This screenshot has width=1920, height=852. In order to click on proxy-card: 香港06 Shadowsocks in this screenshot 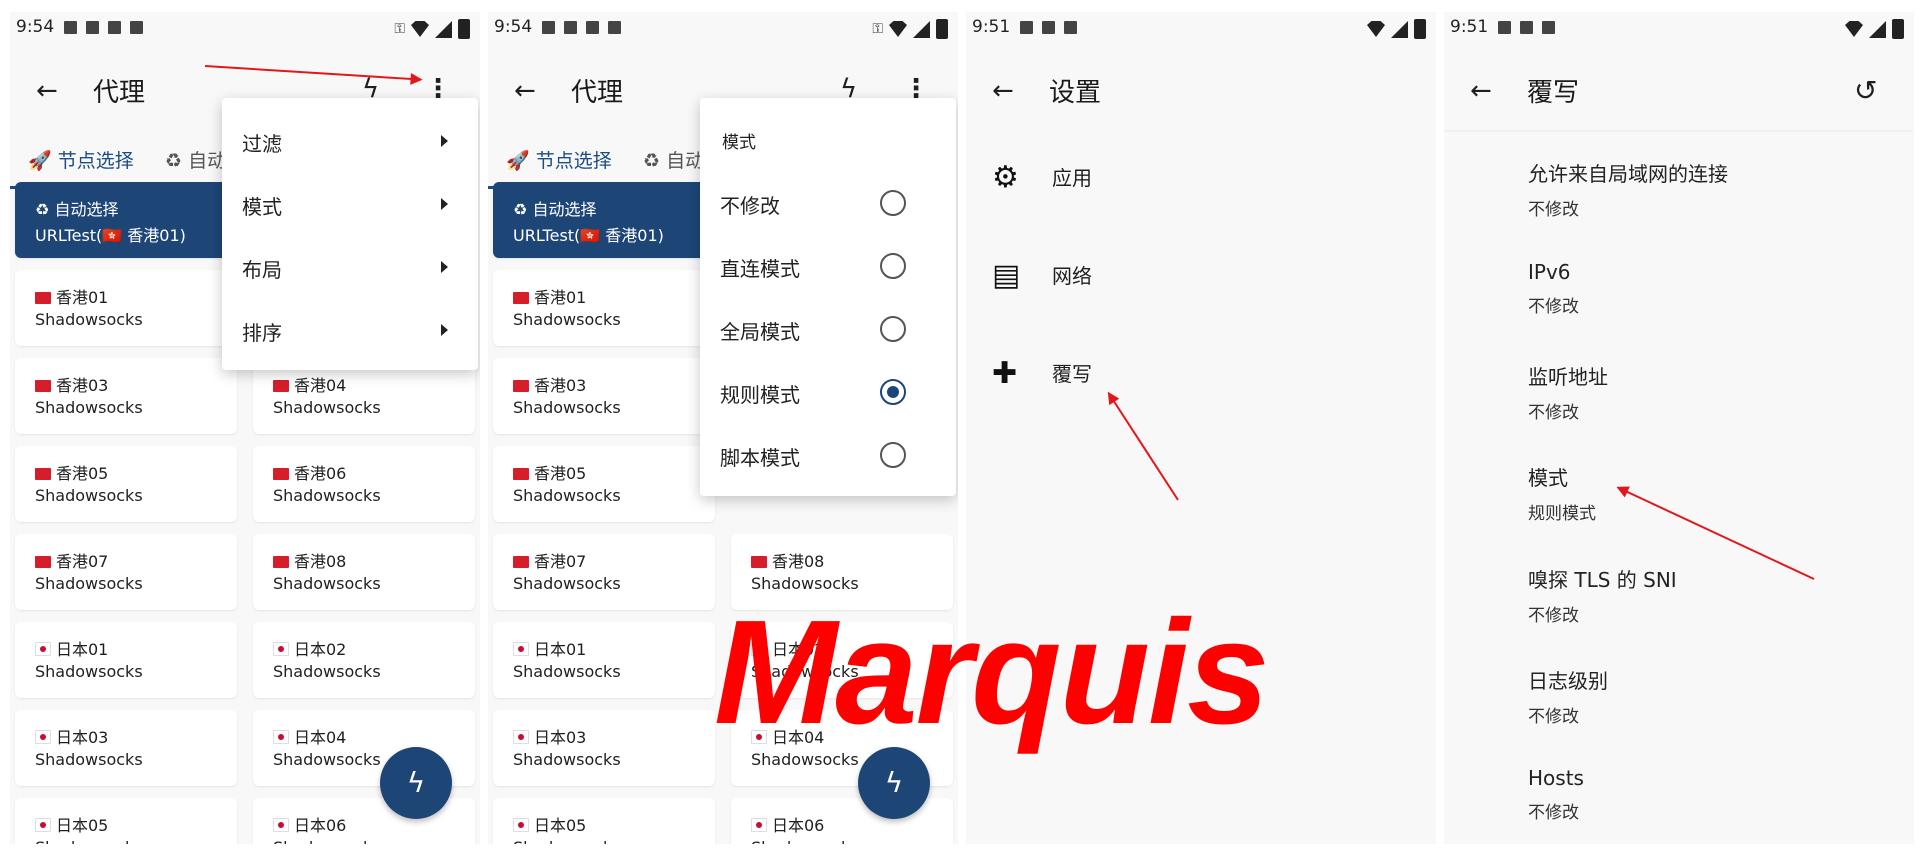, I will do `click(364, 484)`.